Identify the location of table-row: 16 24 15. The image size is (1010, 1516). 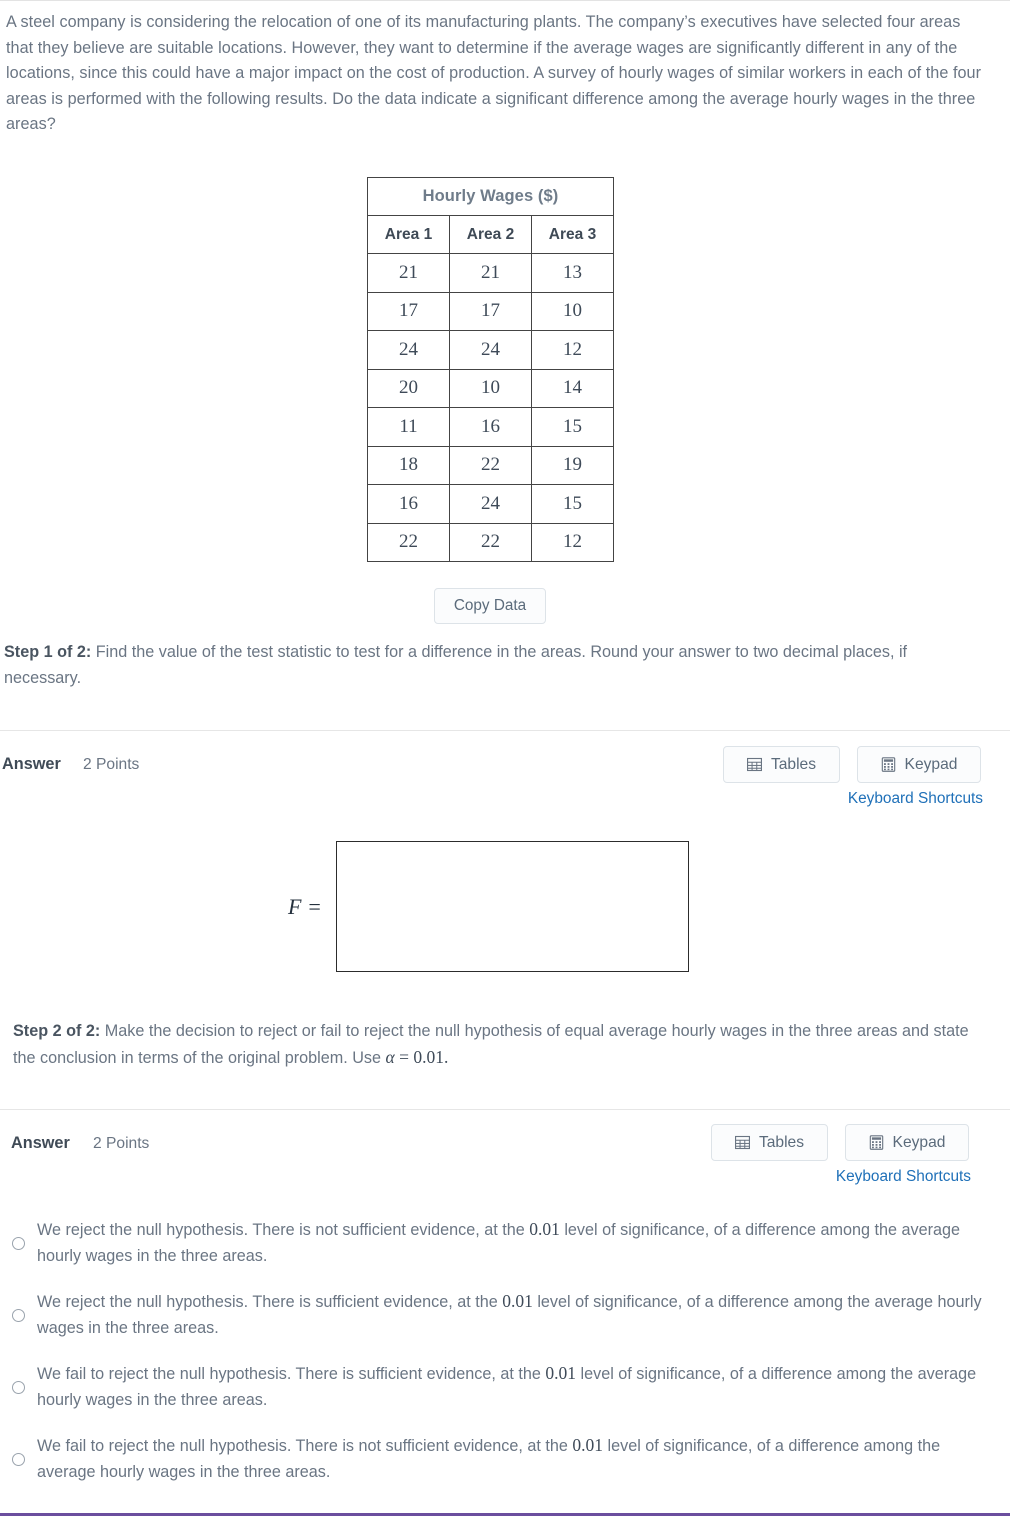
(490, 504).